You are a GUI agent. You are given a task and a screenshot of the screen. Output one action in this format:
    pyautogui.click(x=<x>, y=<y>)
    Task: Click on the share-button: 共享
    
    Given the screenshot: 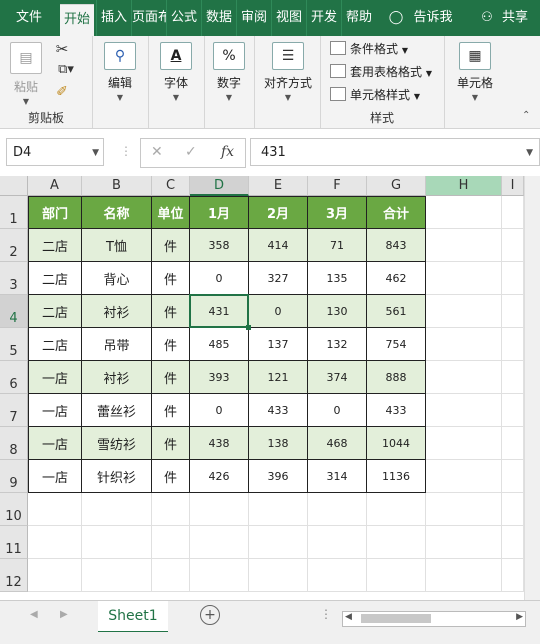 What is the action you would take?
    pyautogui.click(x=515, y=18)
    